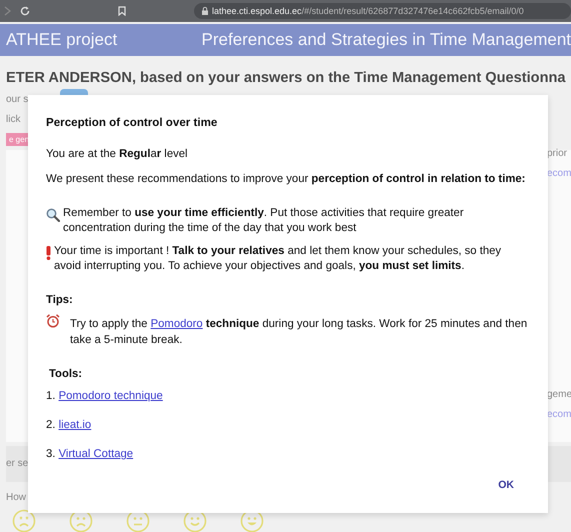 The width and height of the screenshot is (571, 532). I want to click on magnifier-icon, so click(53, 215).